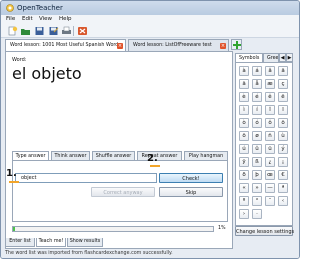 The image size is (320, 259). I want to click on step-one-label: 1., so click(11, 173).